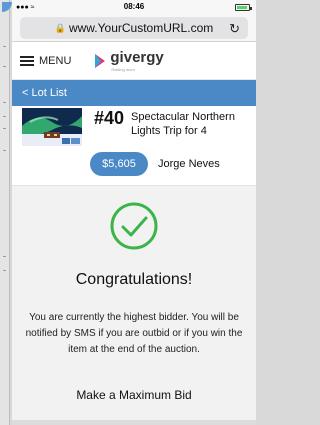  What do you see at coordinates (243, 7) in the screenshot?
I see `battery-icon` at bounding box center [243, 7].